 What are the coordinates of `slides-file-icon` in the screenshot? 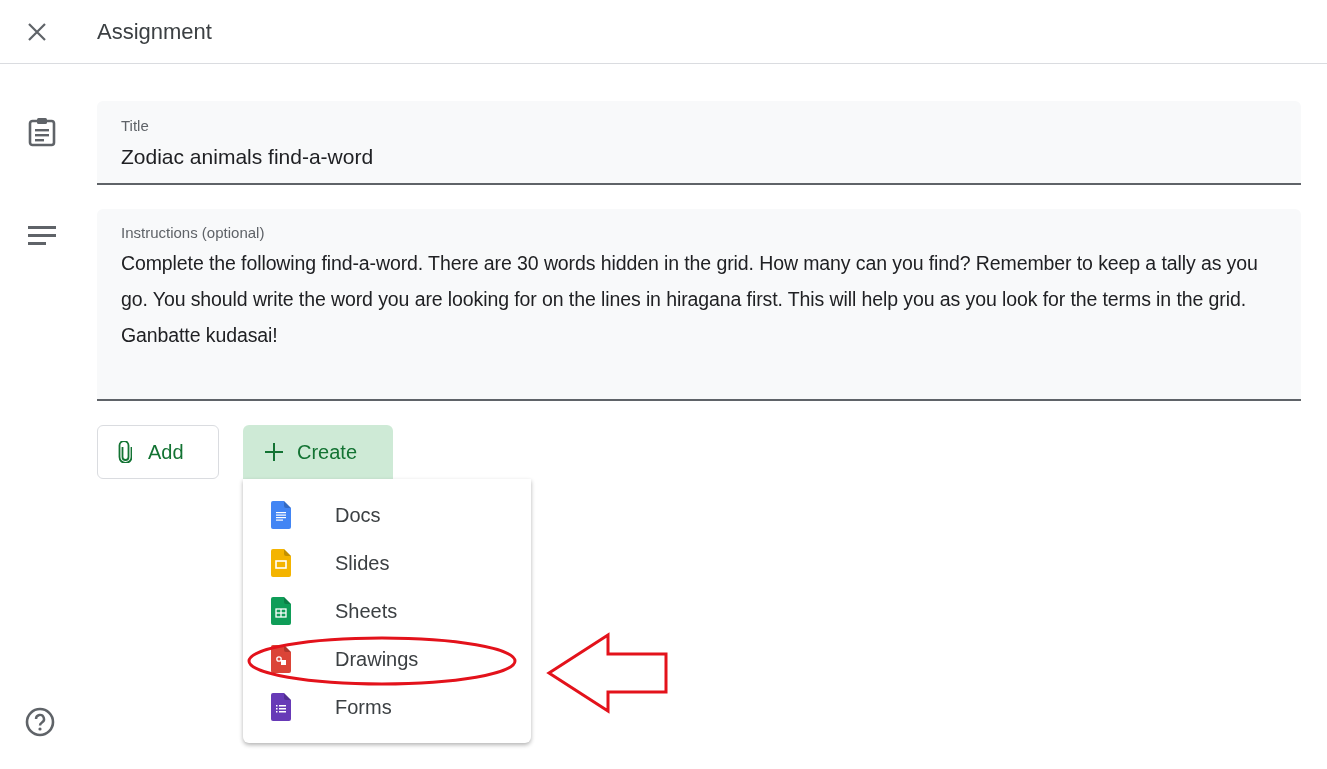 It's located at (281, 563).